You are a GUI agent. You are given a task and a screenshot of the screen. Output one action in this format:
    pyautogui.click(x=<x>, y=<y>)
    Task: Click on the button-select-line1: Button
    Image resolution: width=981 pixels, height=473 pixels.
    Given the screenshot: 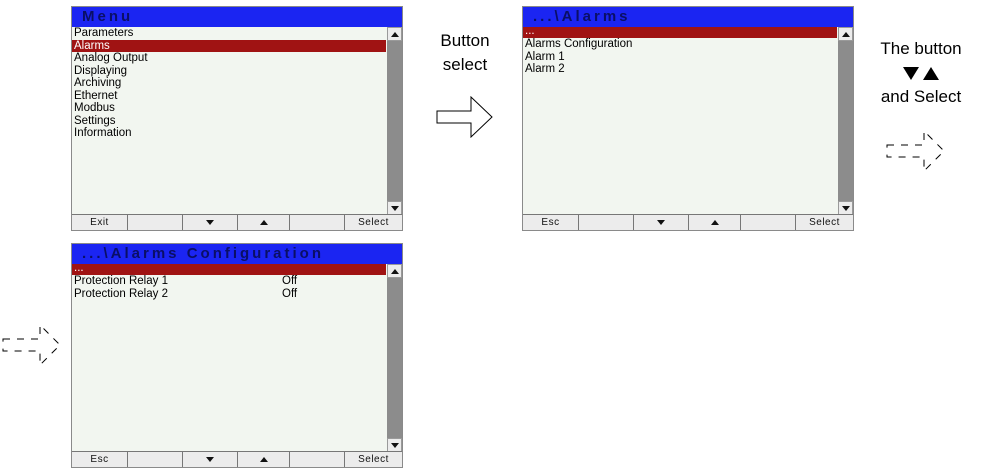 What is the action you would take?
    pyautogui.click(x=465, y=40)
    